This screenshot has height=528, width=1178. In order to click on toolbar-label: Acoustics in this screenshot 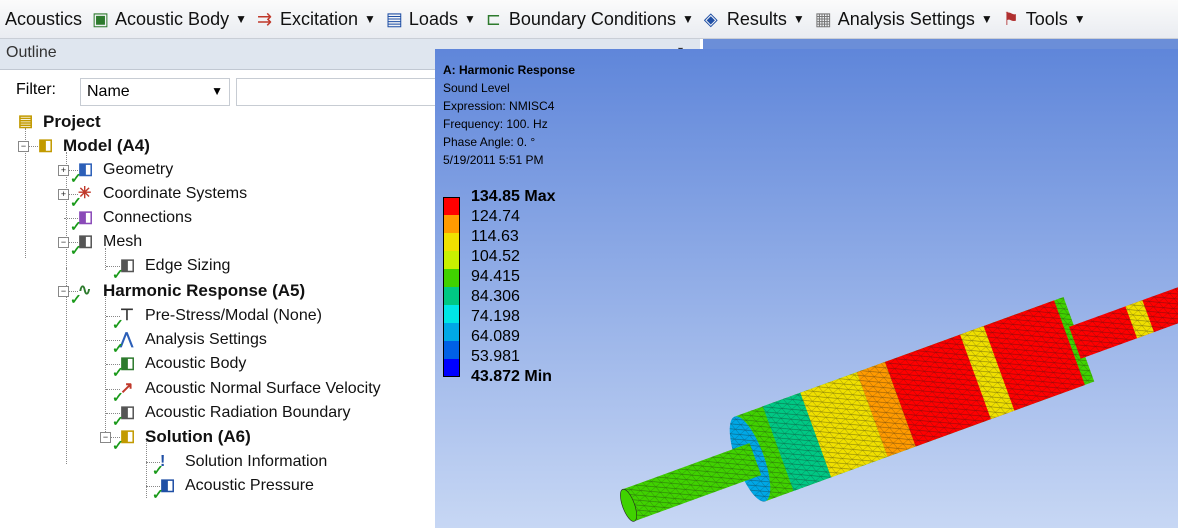, I will do `click(44, 18)`.